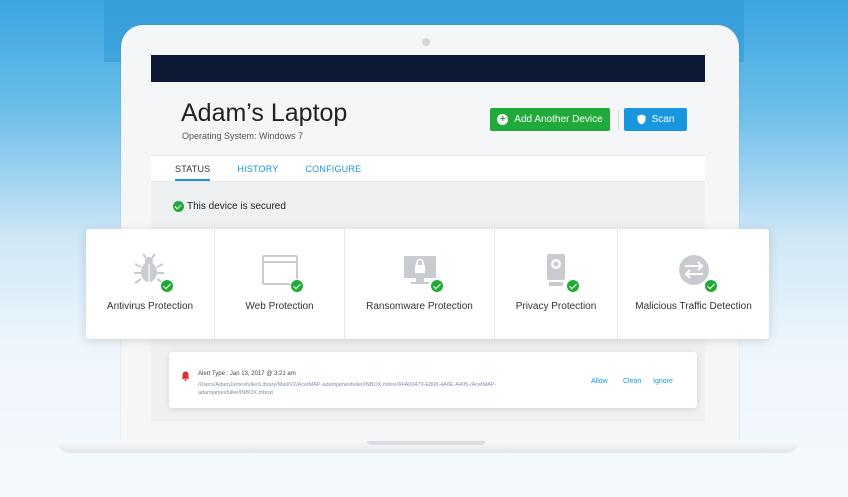 The width and height of the screenshot is (848, 497). Describe the element at coordinates (282, 273) in the screenshot. I see `browser-window-icon` at that location.